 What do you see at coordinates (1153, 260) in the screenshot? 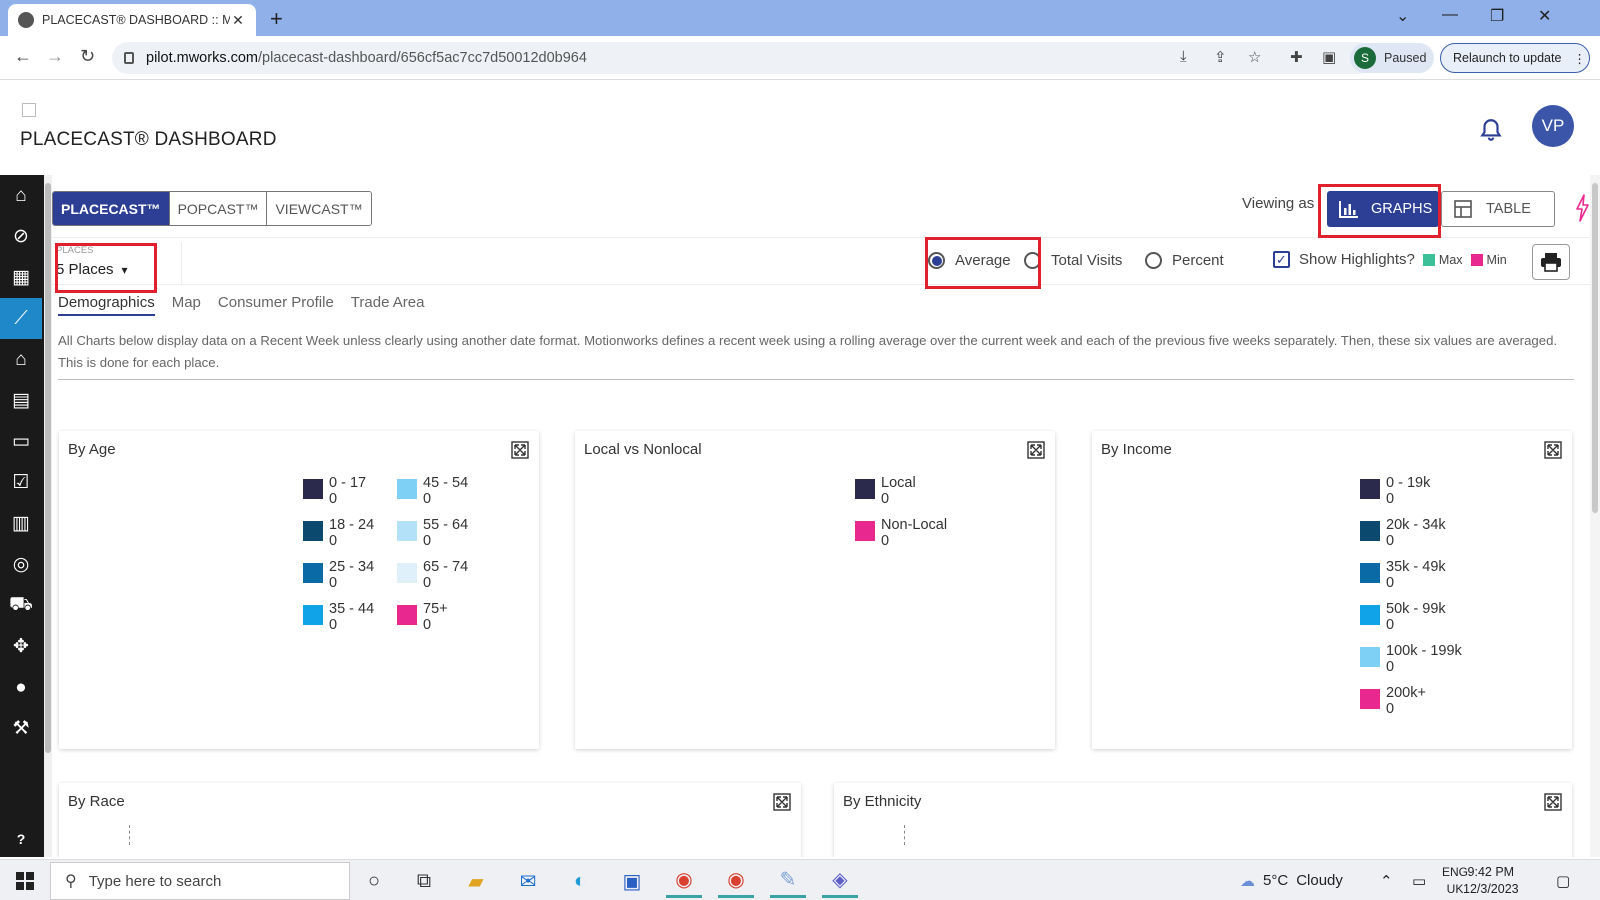
I see `radio-percent-circle` at bounding box center [1153, 260].